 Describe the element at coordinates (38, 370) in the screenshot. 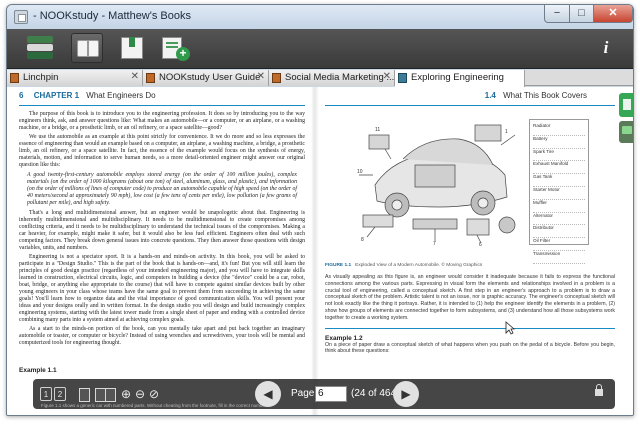

I see `example-heading: Example 1.1` at that location.